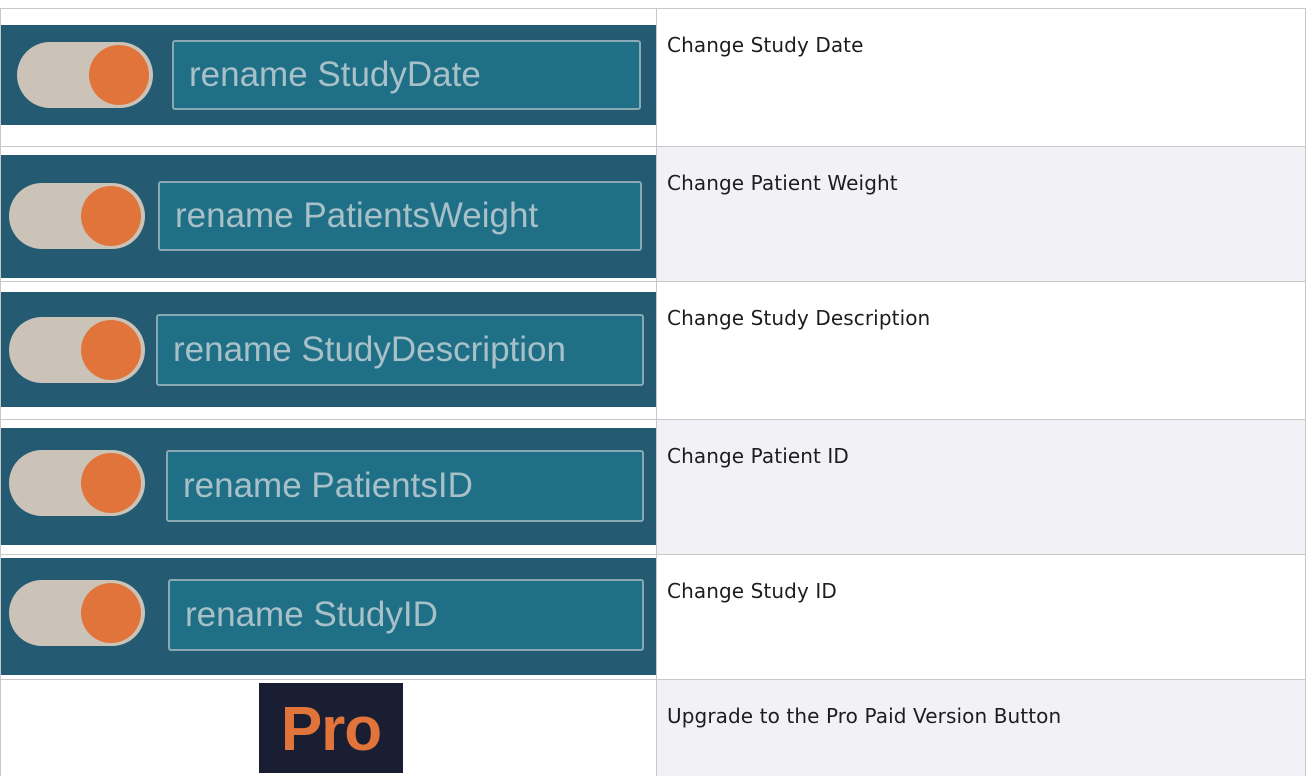 Image resolution: width=1306 pixels, height=777 pixels. I want to click on screenshot-cell: rename PatientsID, so click(328, 486).